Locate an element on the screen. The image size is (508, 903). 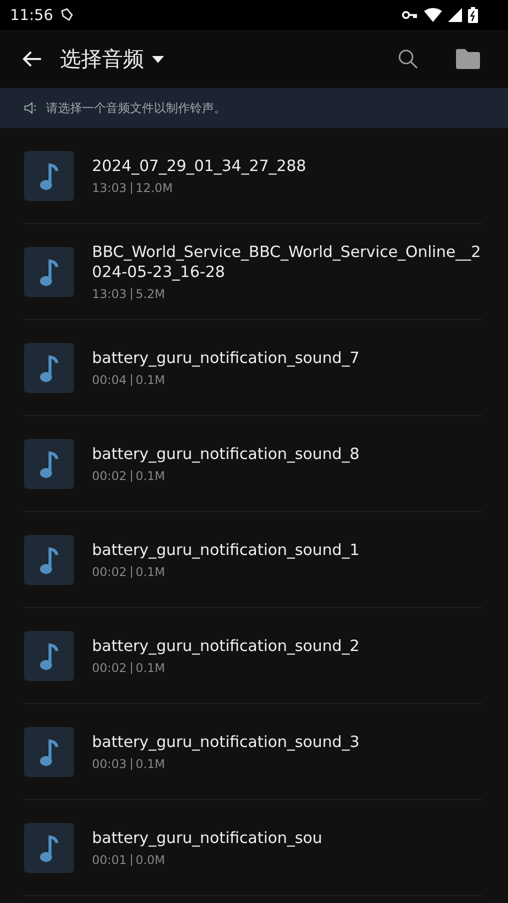
audio-file-item: 2024_07_29_01_34_27_288 13:03 12.0M is located at coordinates (253, 176).